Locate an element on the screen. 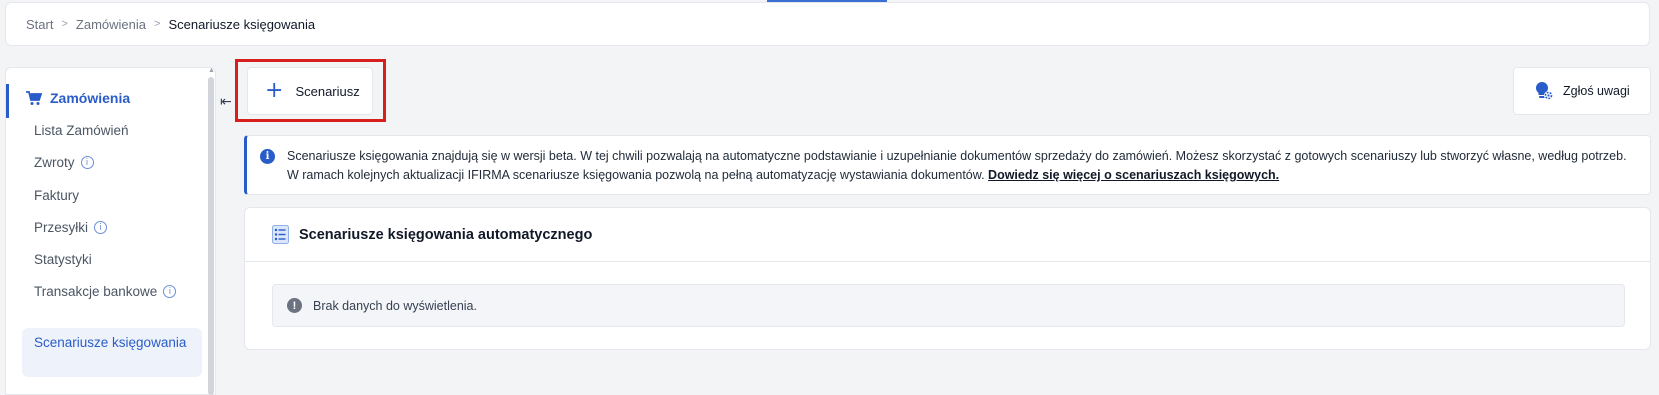 Image resolution: width=1659 pixels, height=395 pixels. sidebar-item-label: Lista Zamówień is located at coordinates (81, 130).